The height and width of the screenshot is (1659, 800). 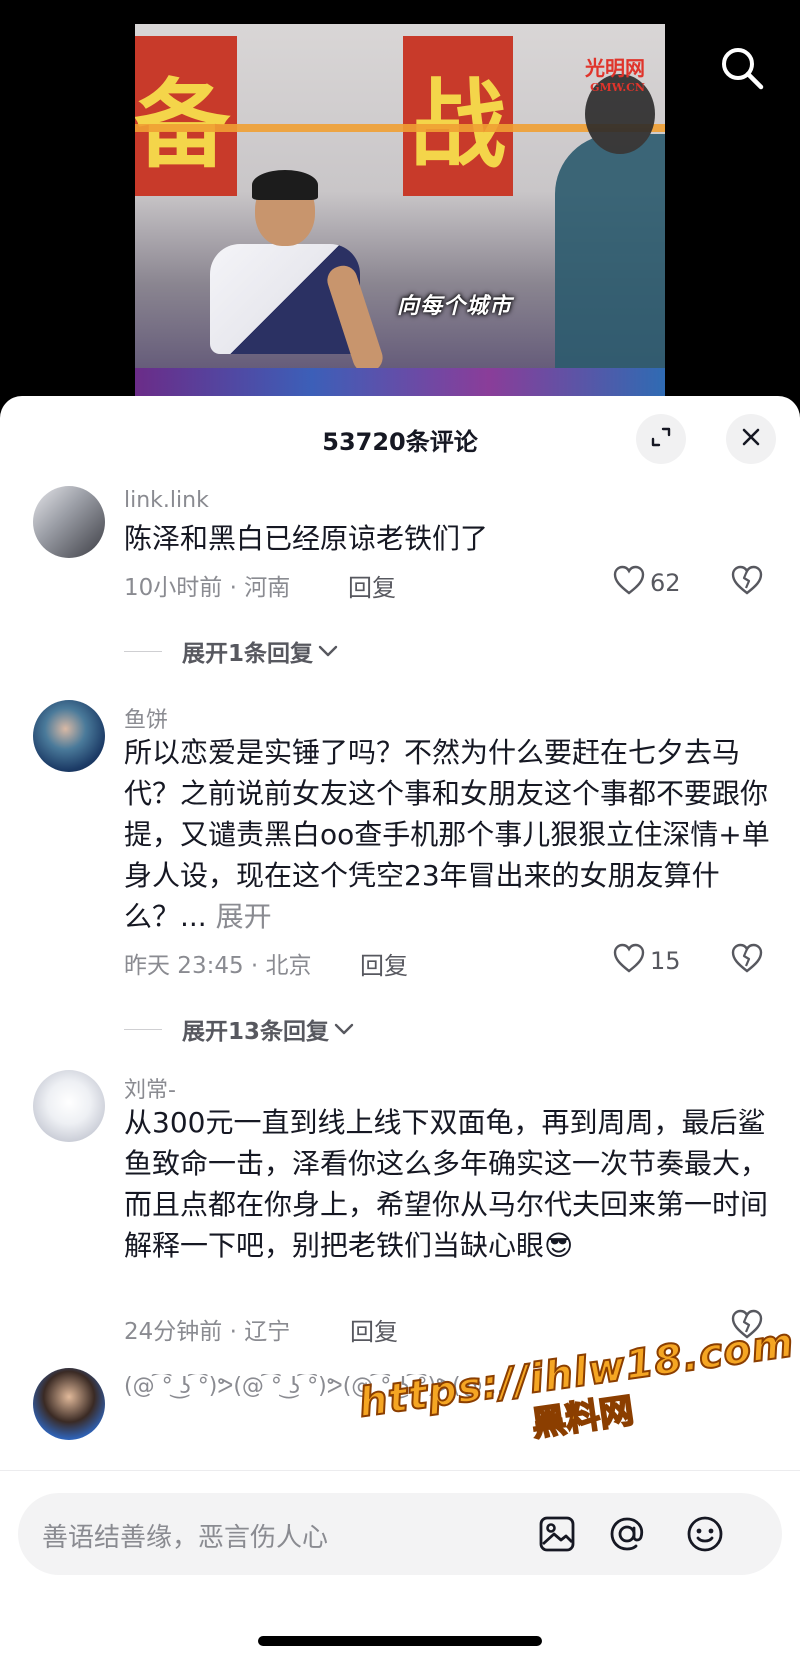 I want to click on close-icon, so click(x=751, y=439).